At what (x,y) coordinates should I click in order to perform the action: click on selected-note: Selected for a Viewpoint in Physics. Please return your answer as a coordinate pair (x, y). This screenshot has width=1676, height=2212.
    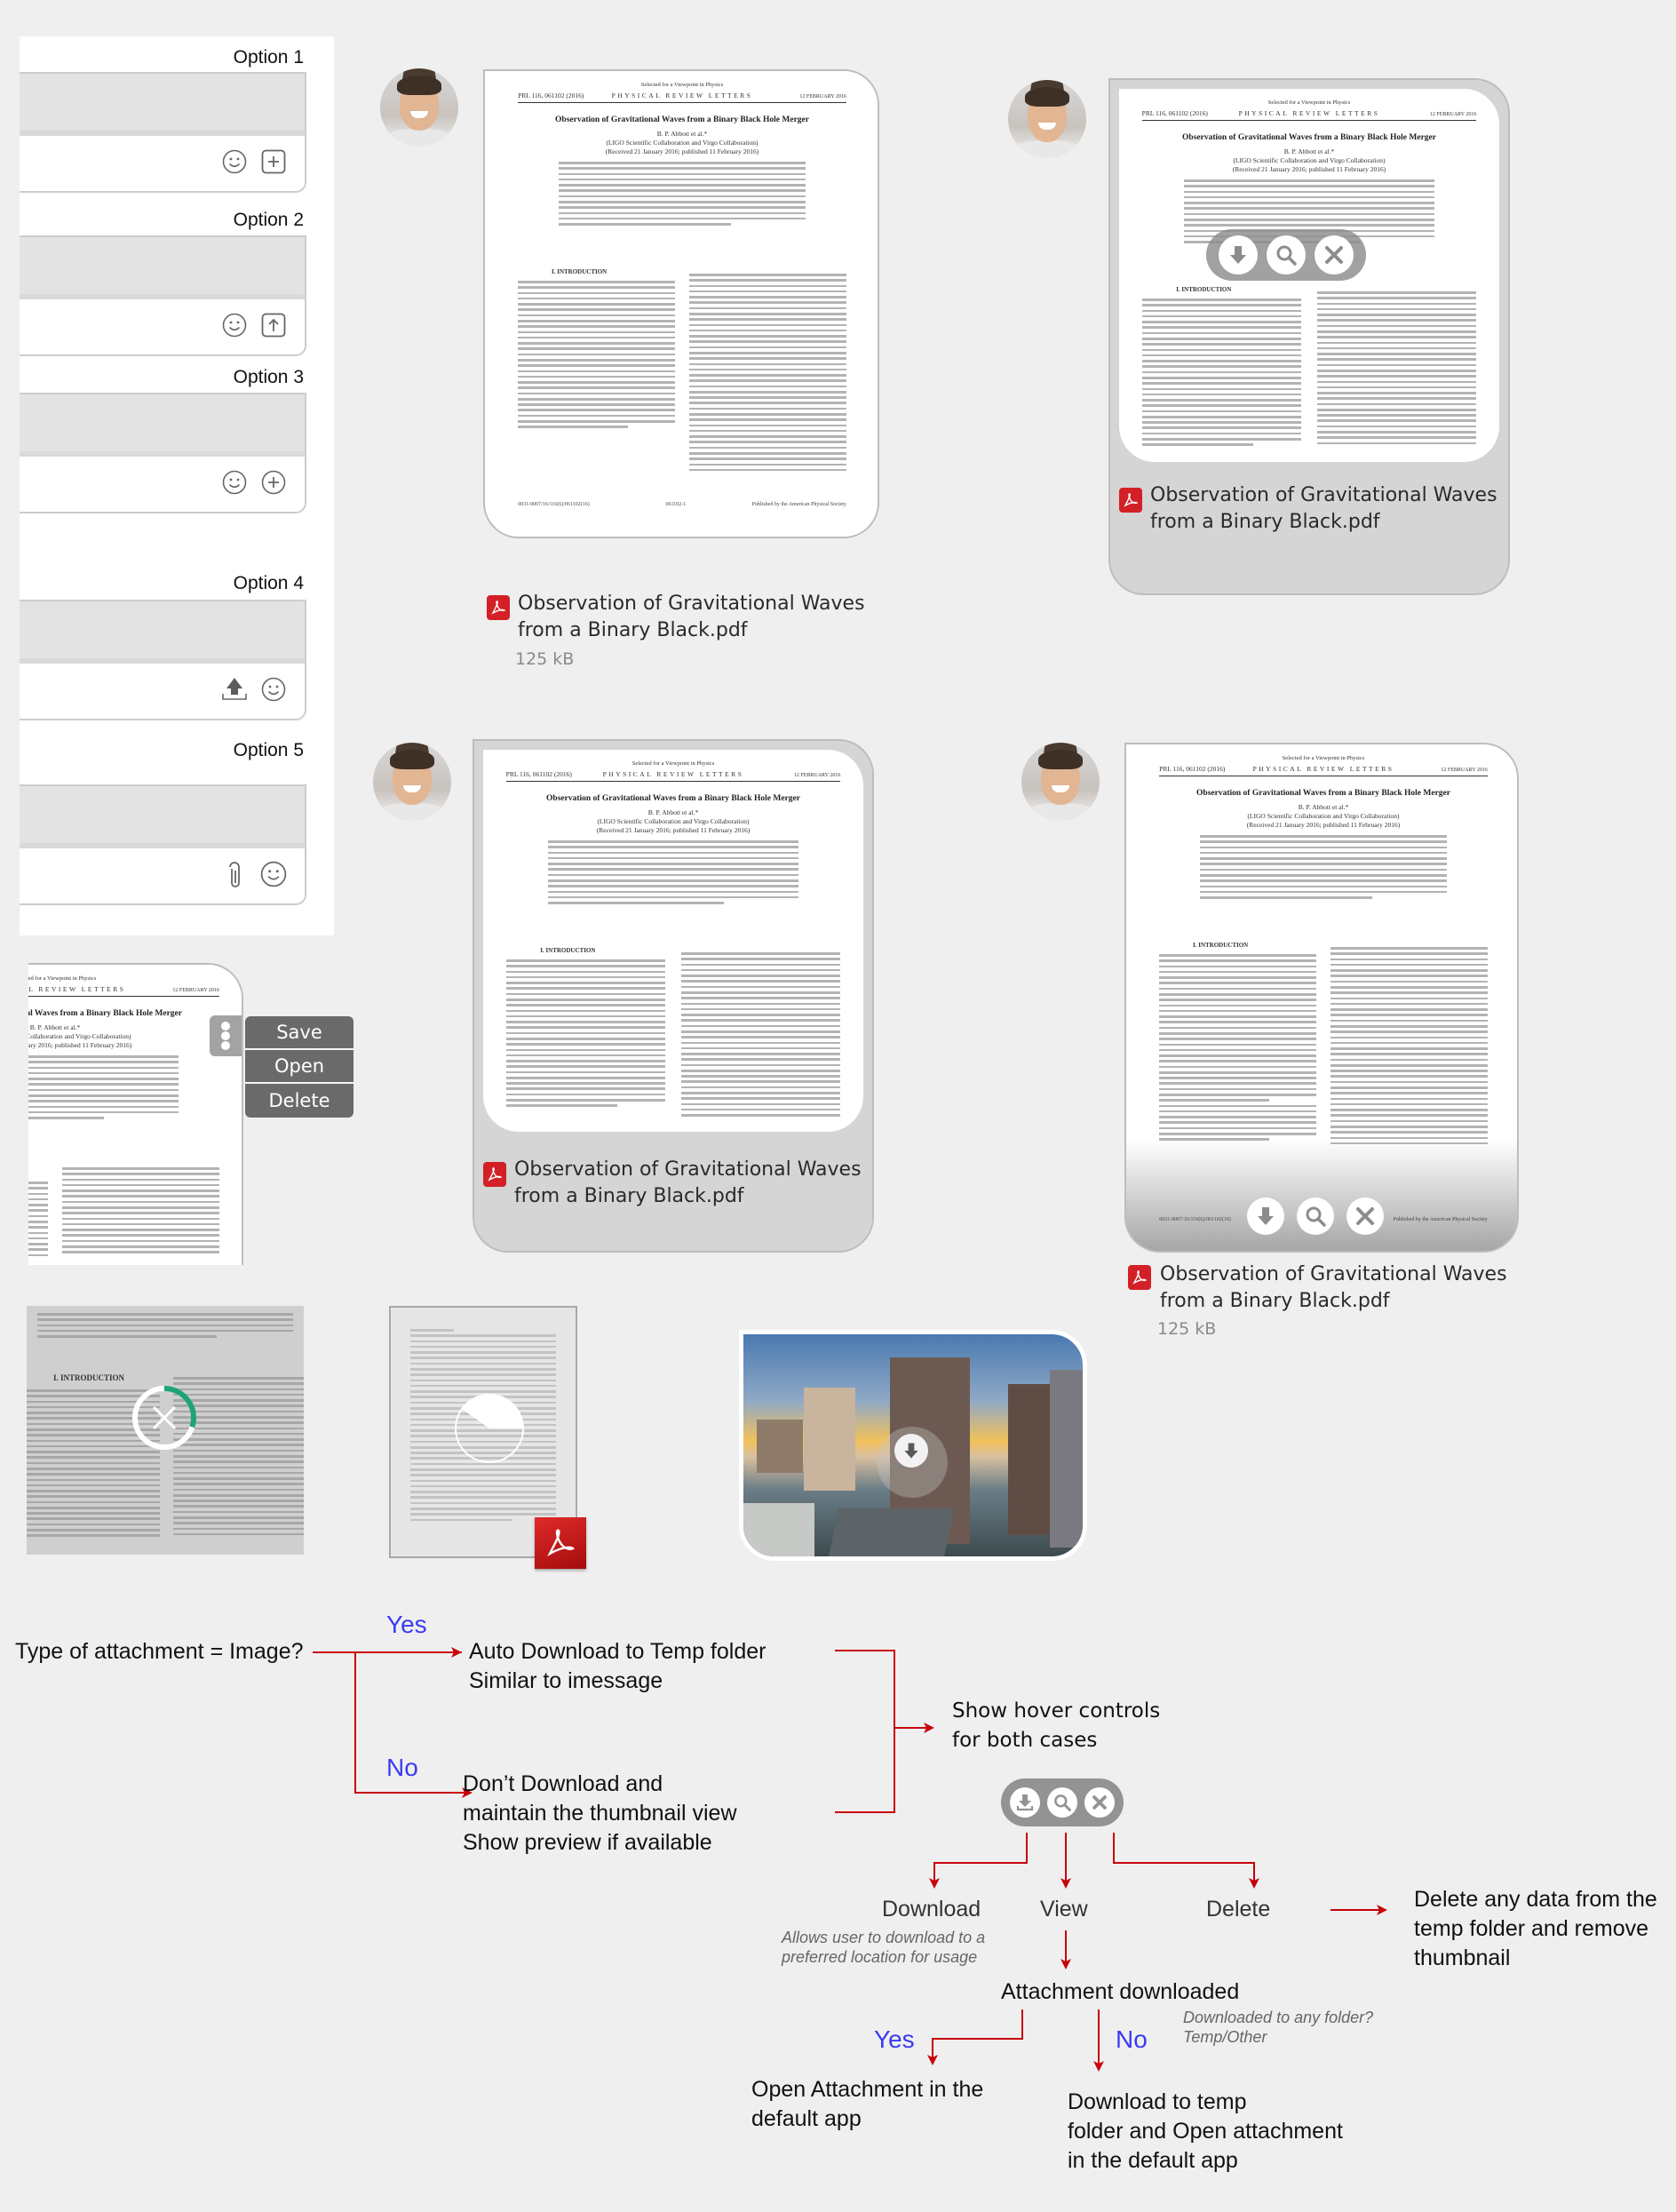
    Looking at the image, I should click on (682, 85).